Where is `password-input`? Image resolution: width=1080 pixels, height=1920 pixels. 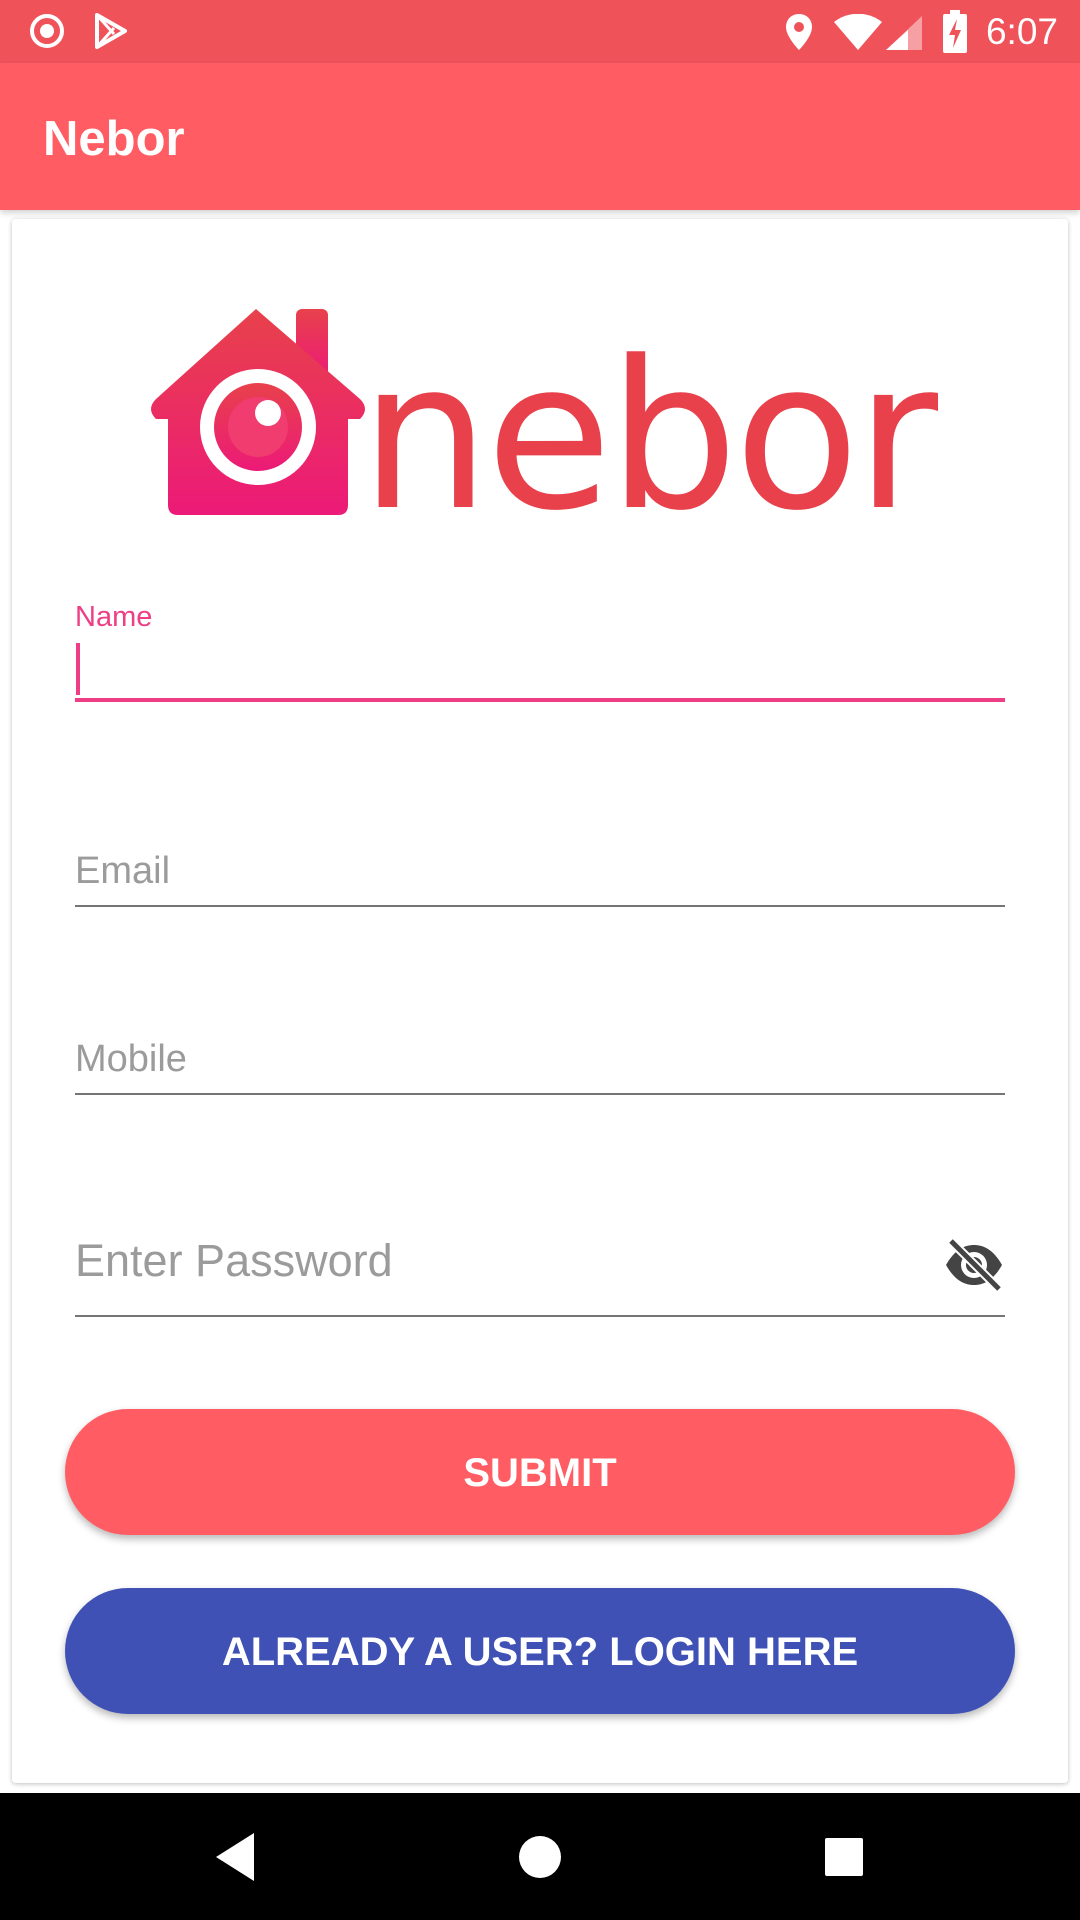
password-input is located at coordinates (500, 1260).